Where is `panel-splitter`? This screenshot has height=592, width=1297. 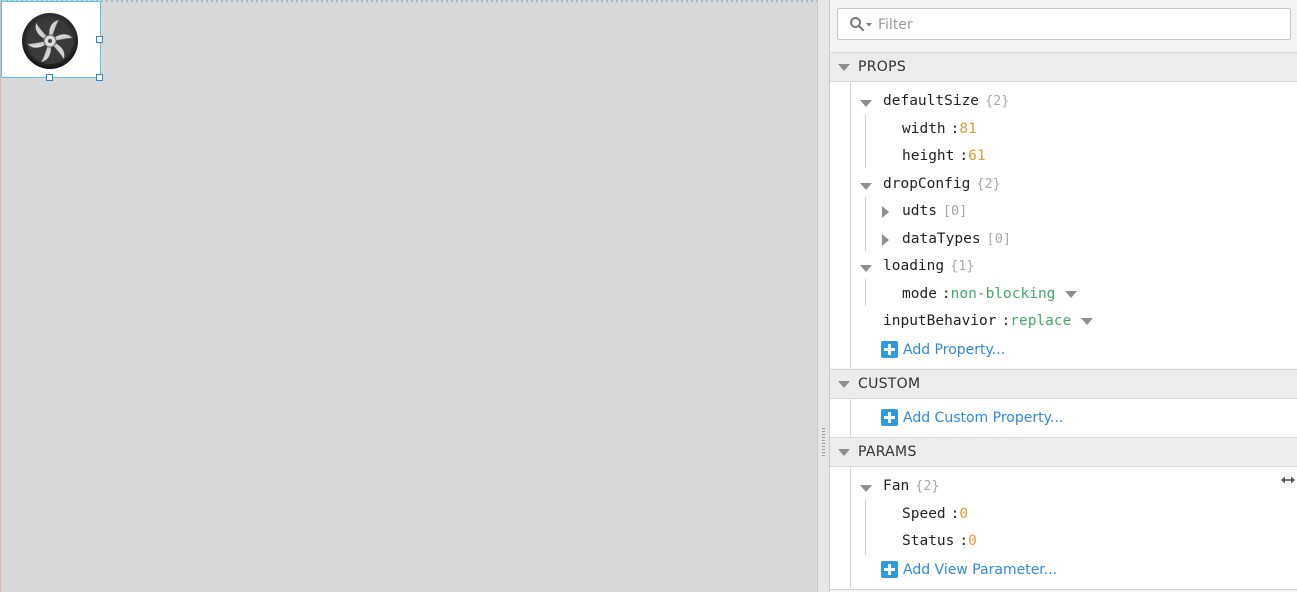
panel-splitter is located at coordinates (823, 296).